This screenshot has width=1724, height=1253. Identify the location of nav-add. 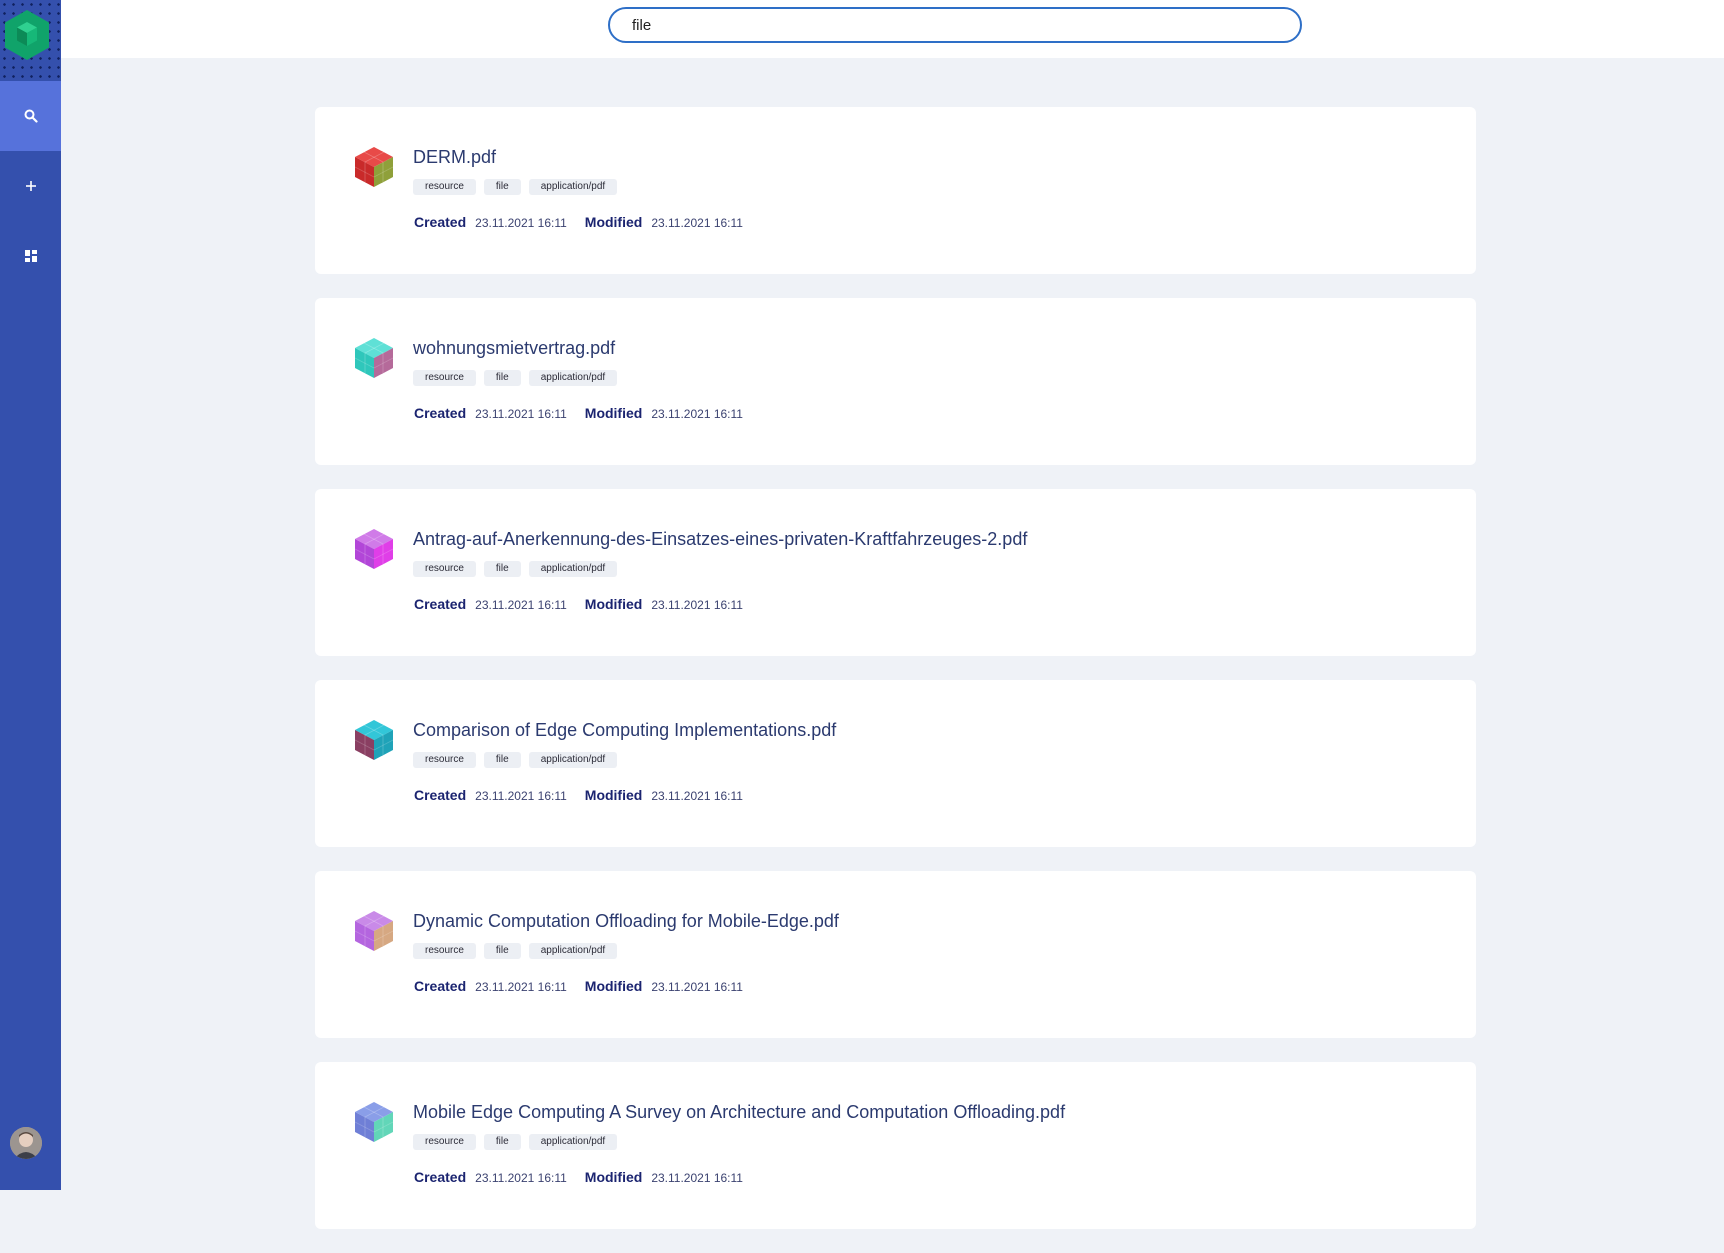
(30, 186).